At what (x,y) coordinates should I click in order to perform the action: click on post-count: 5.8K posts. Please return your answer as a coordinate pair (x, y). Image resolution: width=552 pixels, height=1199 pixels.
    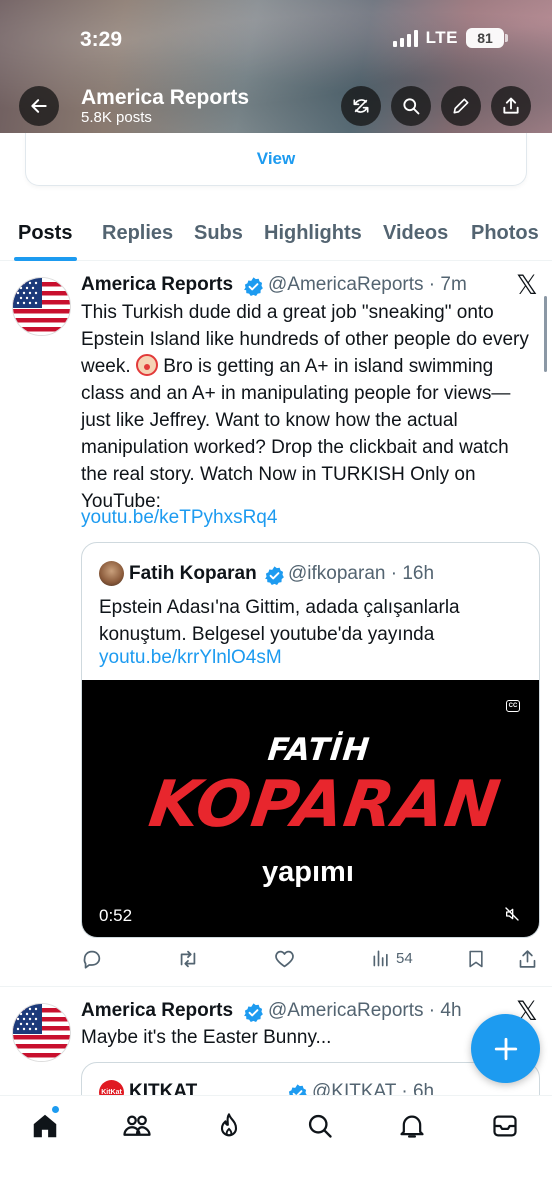
    Looking at the image, I should click on (116, 117).